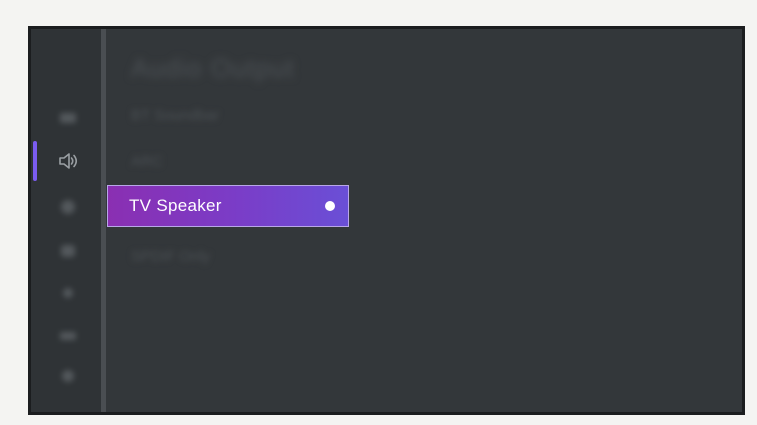  What do you see at coordinates (175, 205) in the screenshot?
I see `menu-item-label: TV Speaker` at bounding box center [175, 205].